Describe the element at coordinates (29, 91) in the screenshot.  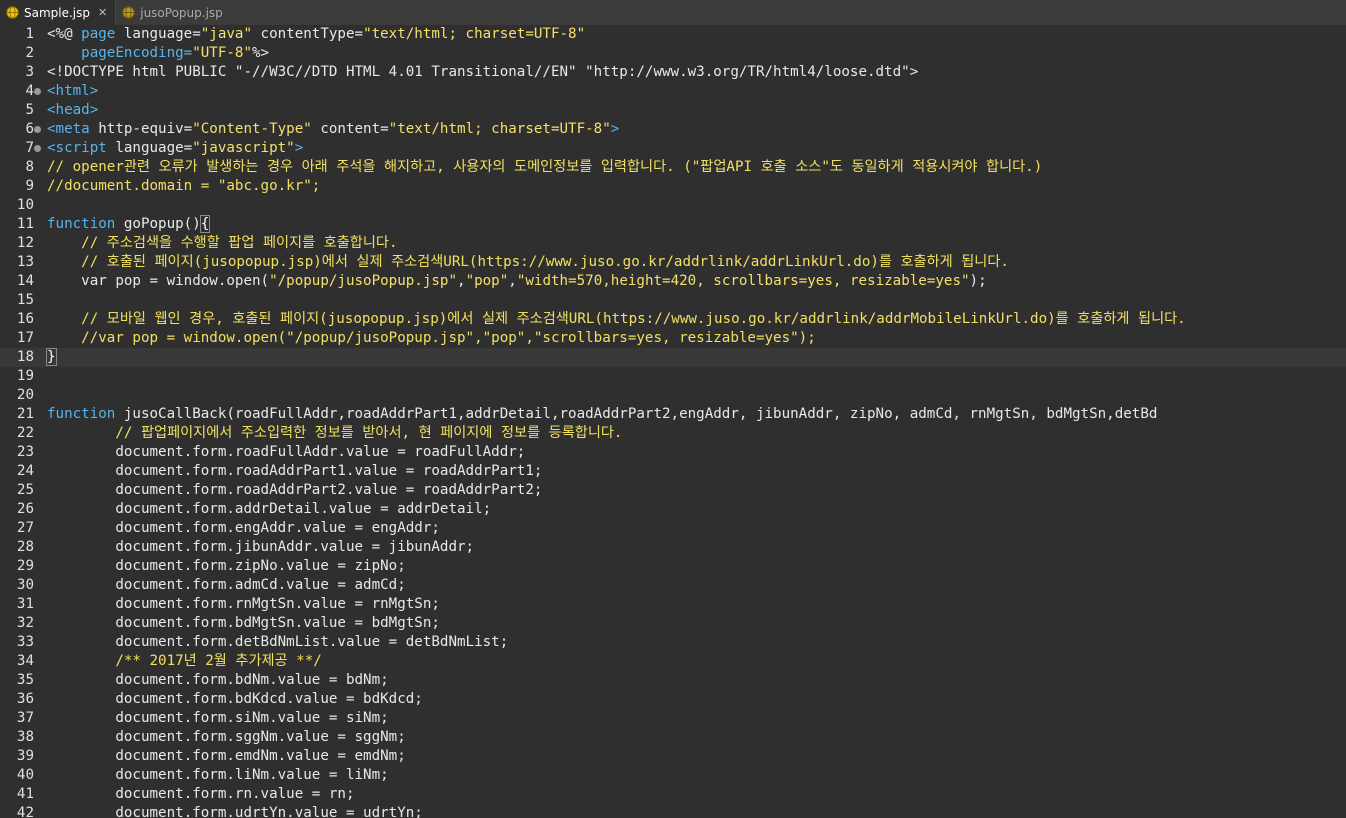
I see `line-number: 4` at that location.